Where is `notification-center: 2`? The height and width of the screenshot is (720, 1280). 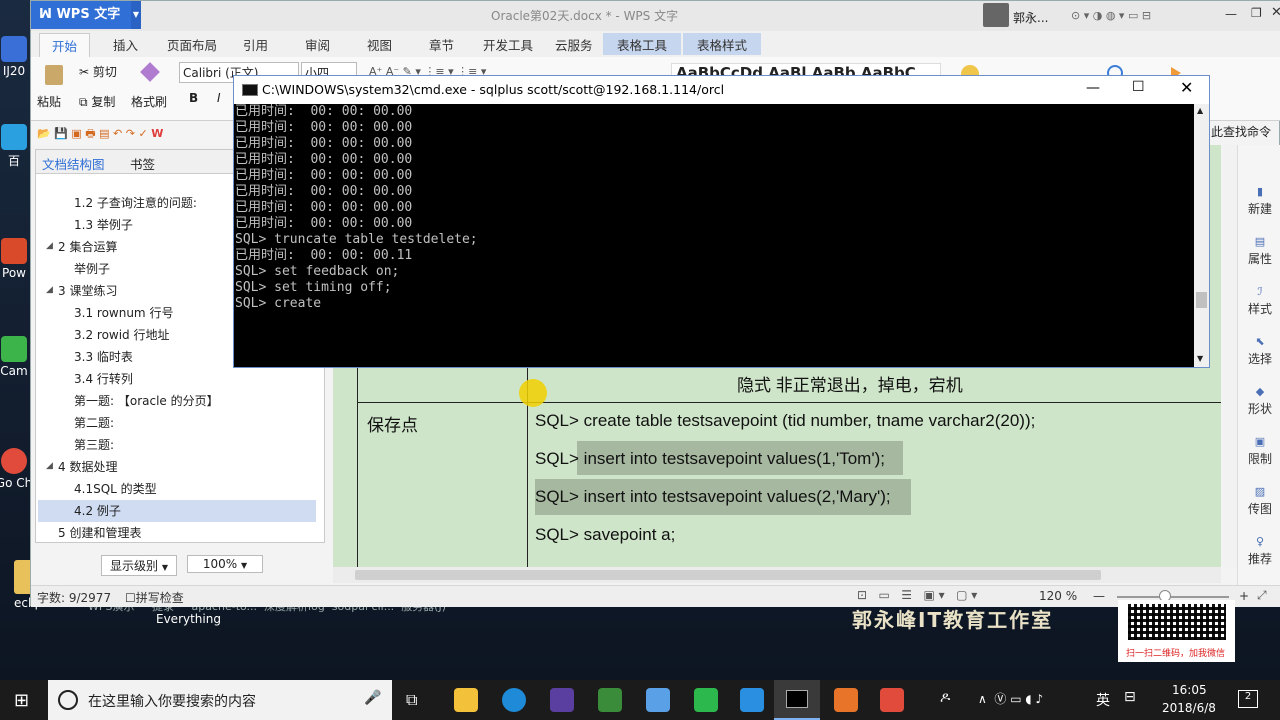
notification-center: 2 is located at coordinates (1248, 699).